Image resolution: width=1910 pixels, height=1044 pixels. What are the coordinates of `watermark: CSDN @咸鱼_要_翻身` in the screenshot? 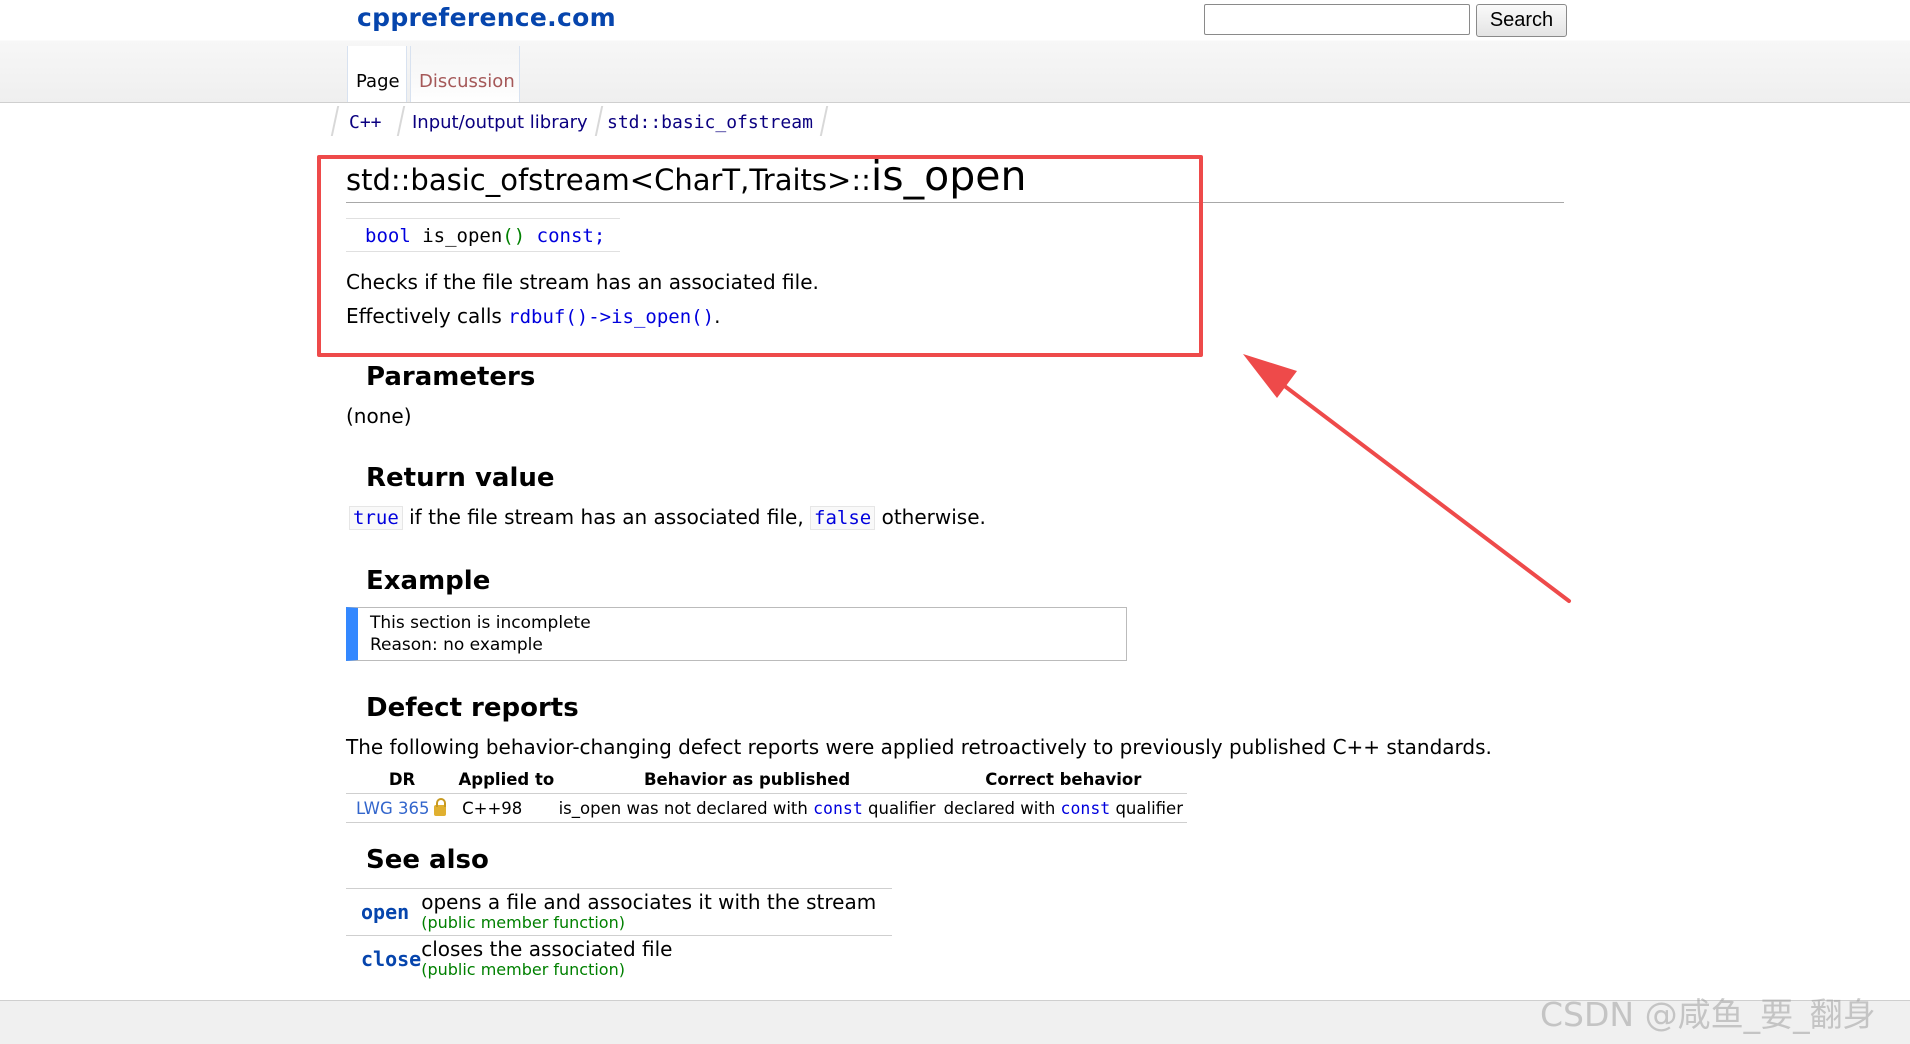 It's located at (1708, 1014).